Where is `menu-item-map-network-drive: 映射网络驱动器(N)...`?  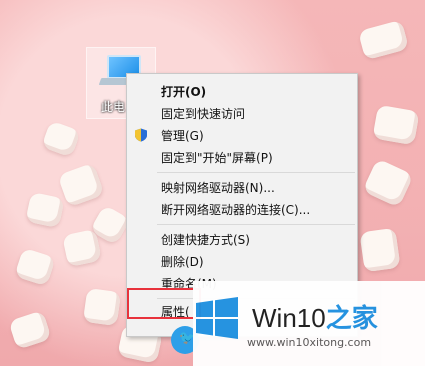
menu-item-map-network-drive: 映射网络驱动器(N)... is located at coordinates (242, 187).